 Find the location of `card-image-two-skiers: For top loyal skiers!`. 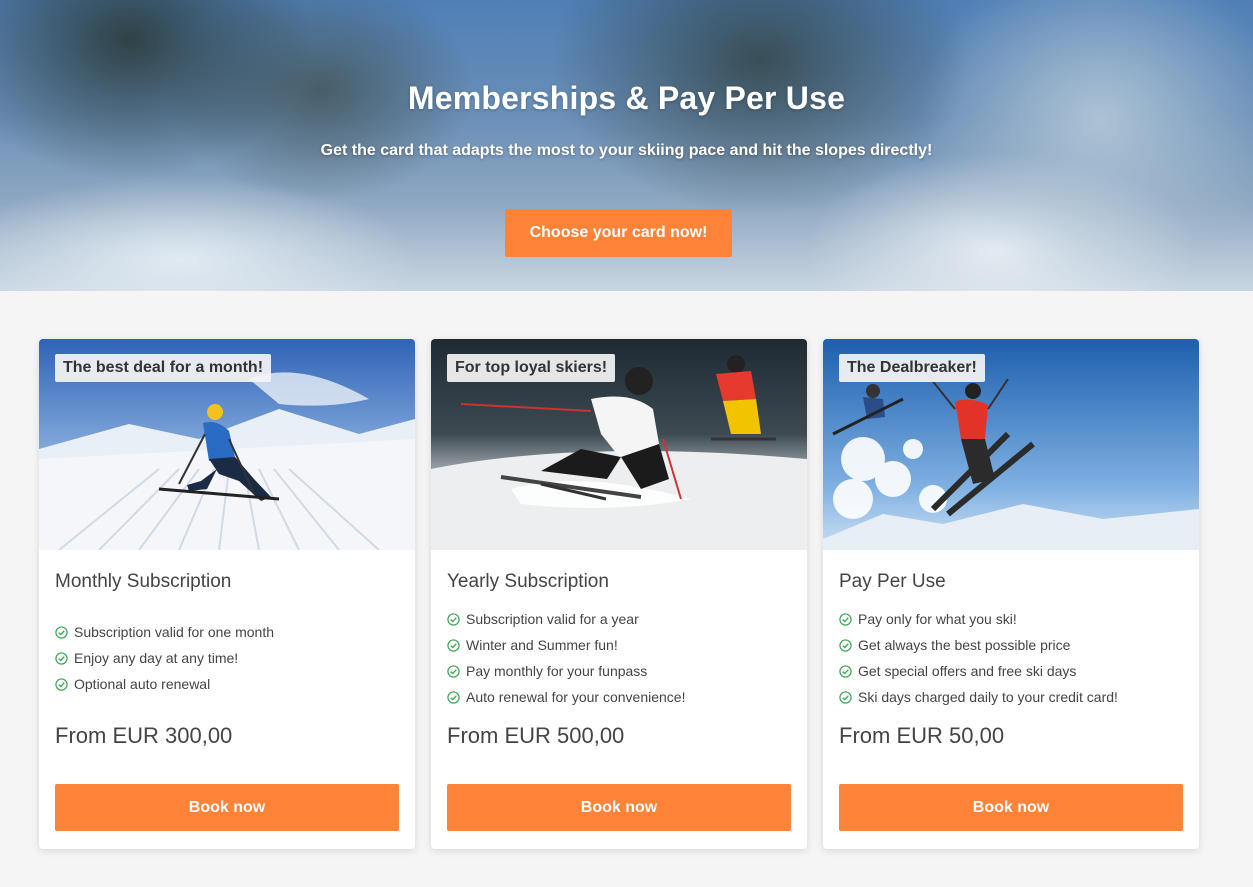

card-image-two-skiers: For top loyal skiers! is located at coordinates (619, 444).